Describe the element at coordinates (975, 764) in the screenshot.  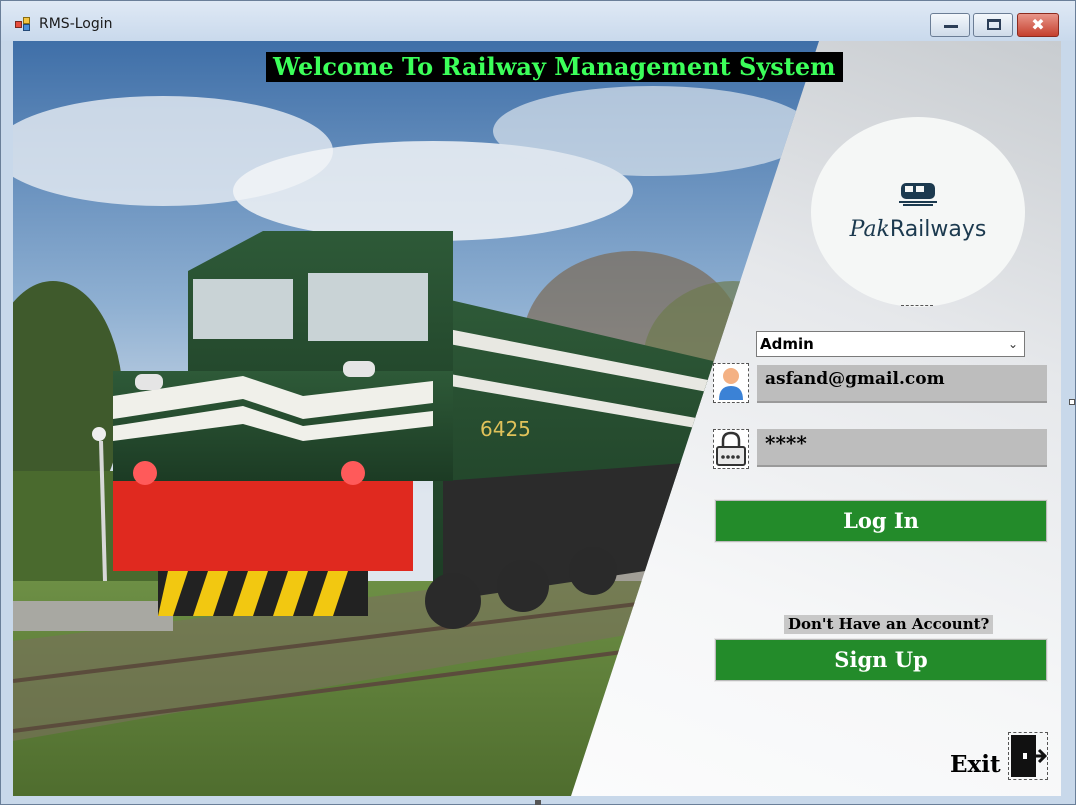
I see `exit-label: Exit` at that location.